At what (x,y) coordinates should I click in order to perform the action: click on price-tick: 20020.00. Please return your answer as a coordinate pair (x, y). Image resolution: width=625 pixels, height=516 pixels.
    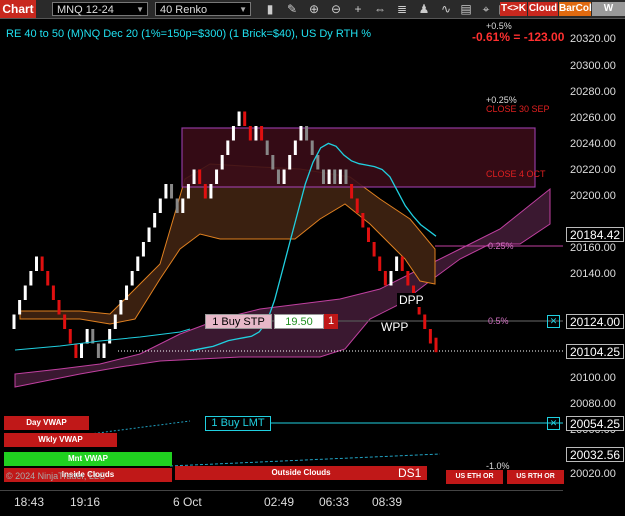
    Looking at the image, I should click on (593, 474).